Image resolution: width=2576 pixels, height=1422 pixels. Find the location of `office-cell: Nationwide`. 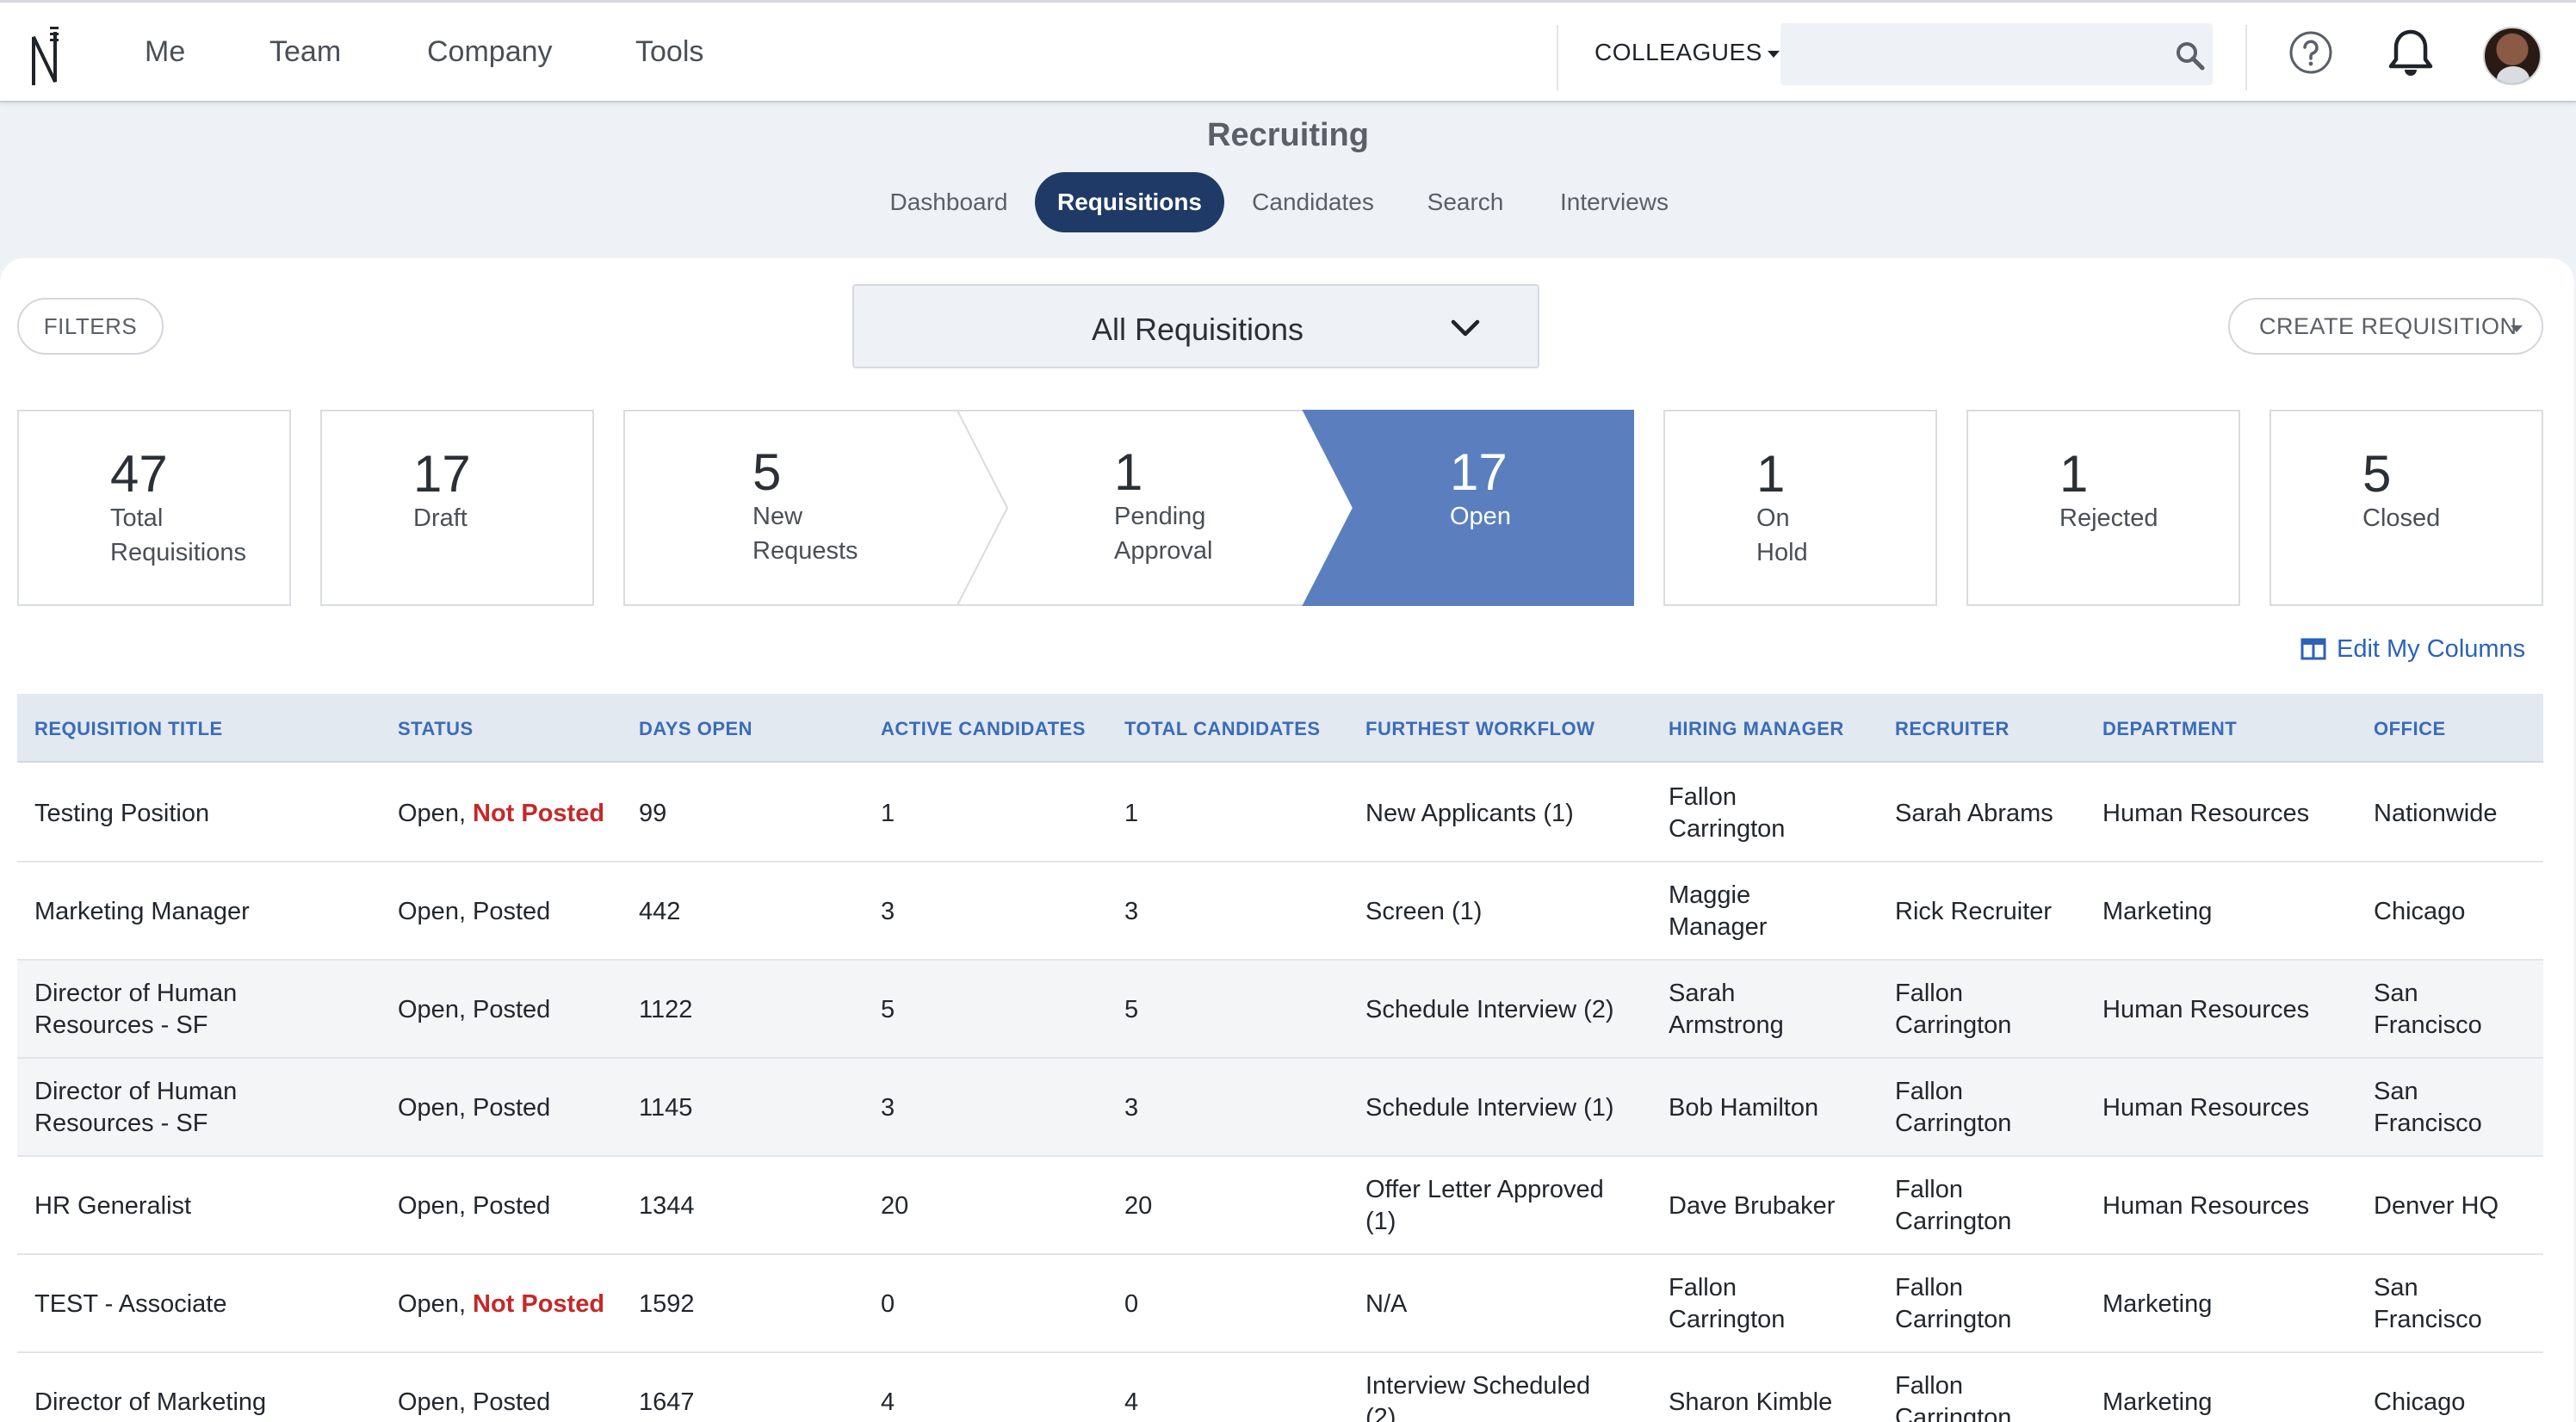

office-cell: Nationwide is located at coordinates (2436, 813).